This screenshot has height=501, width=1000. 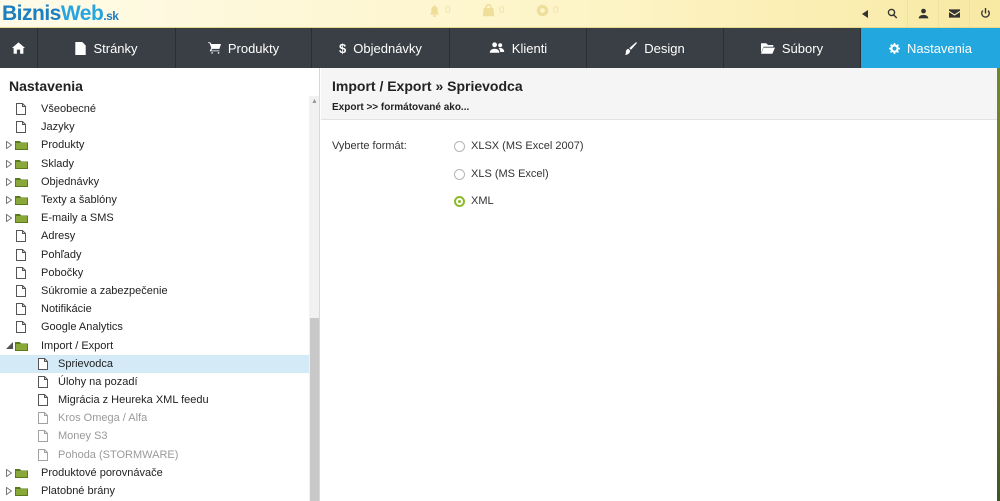 I want to click on sidebar-item-16: Migrácia z Heureka XML feedu, so click(x=154, y=400).